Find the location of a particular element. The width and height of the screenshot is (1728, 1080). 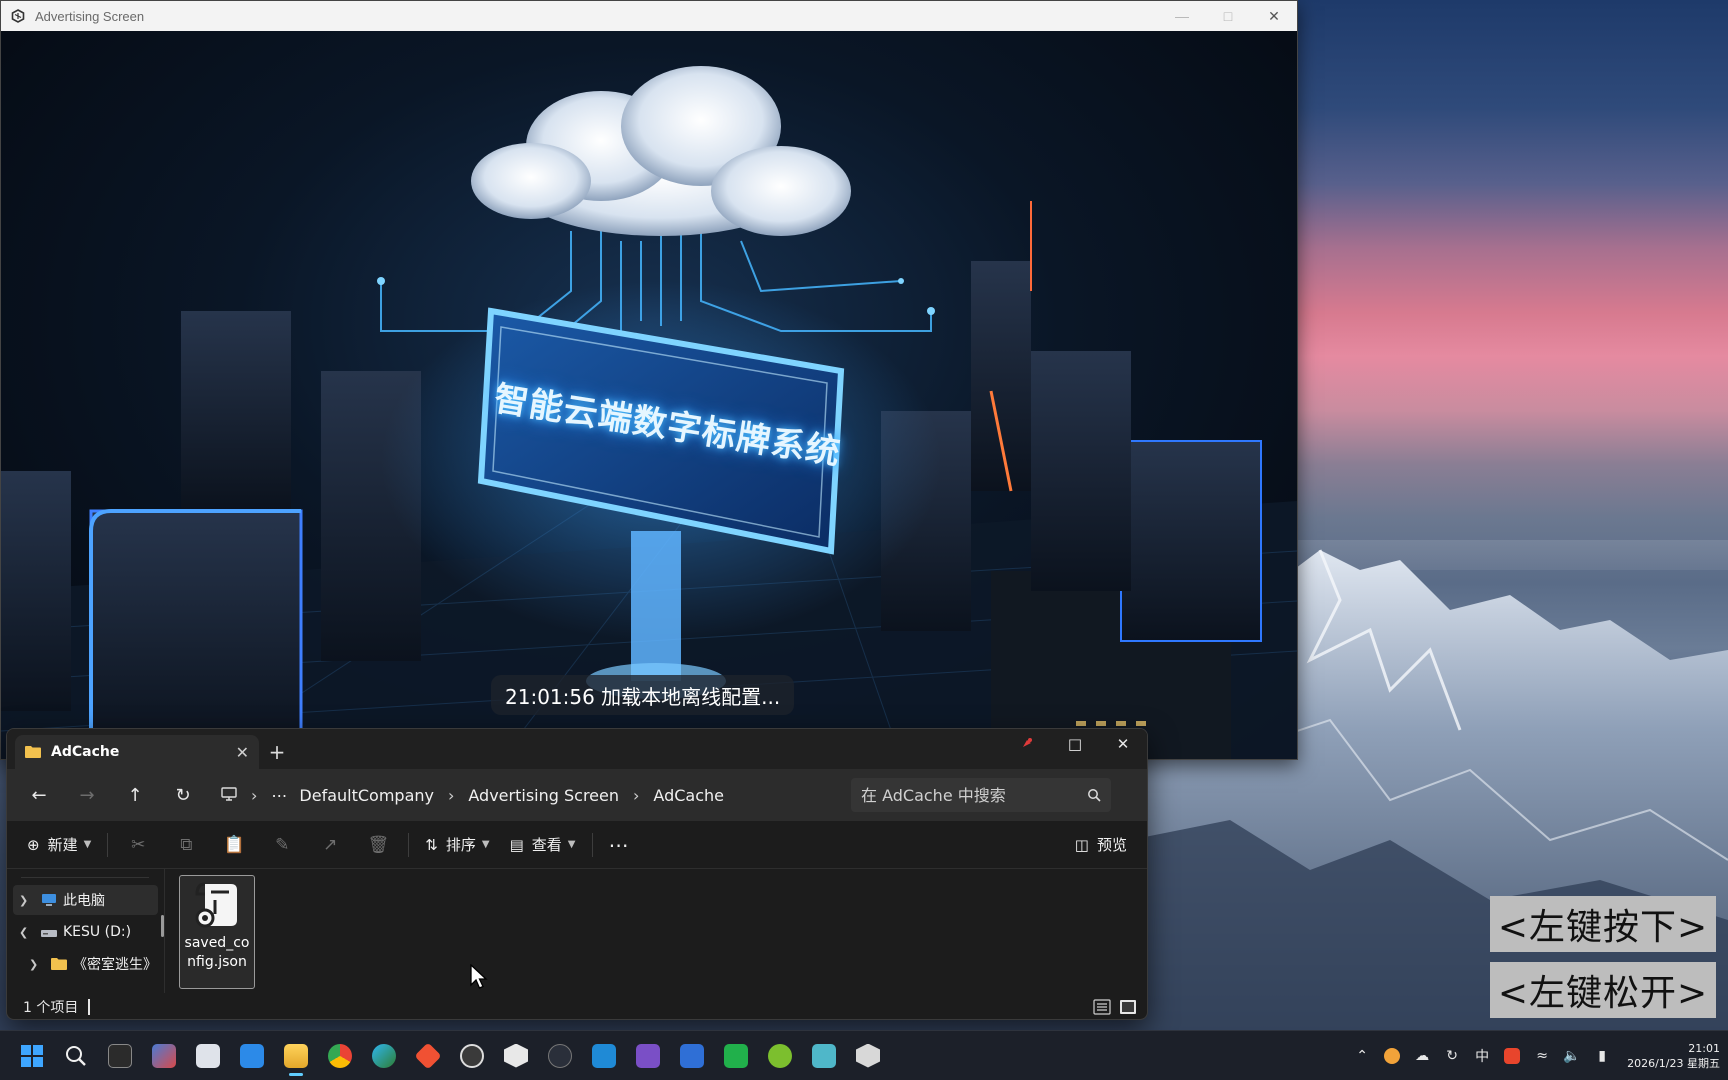

wifi-icon: ≈ is located at coordinates (1542, 1056).